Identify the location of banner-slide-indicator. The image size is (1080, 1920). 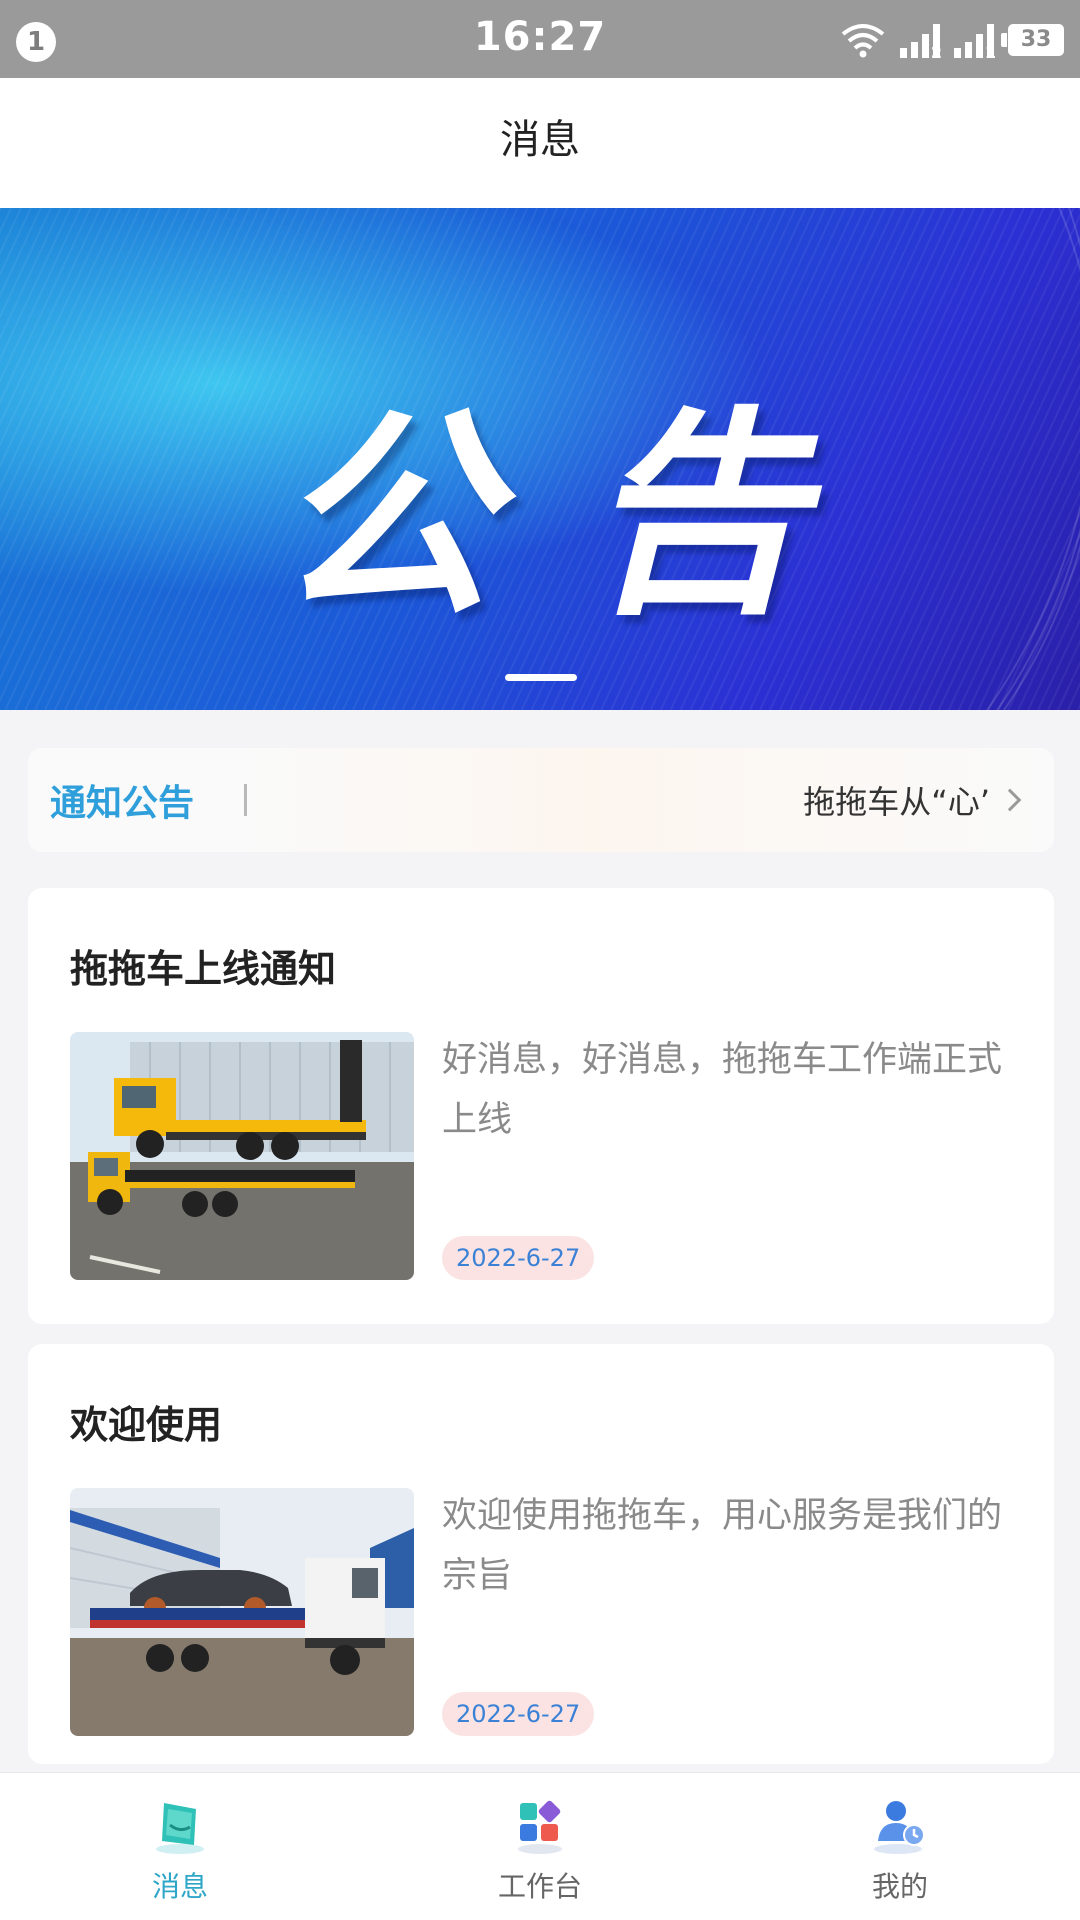
(541, 677).